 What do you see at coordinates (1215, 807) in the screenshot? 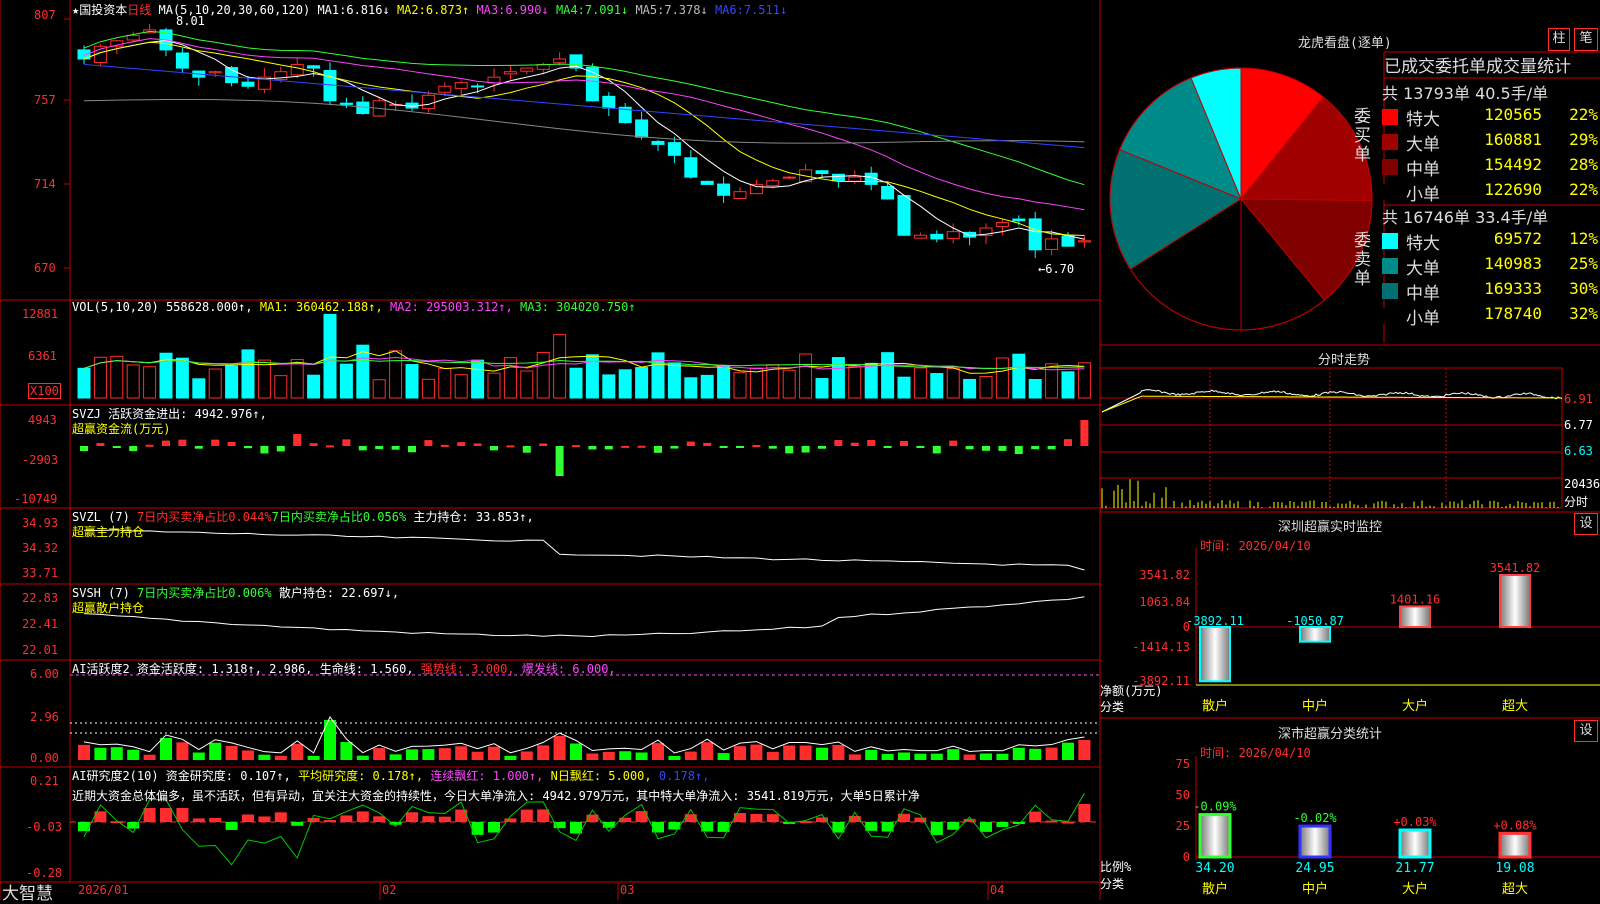
I see `classify-change: -0.09%` at bounding box center [1215, 807].